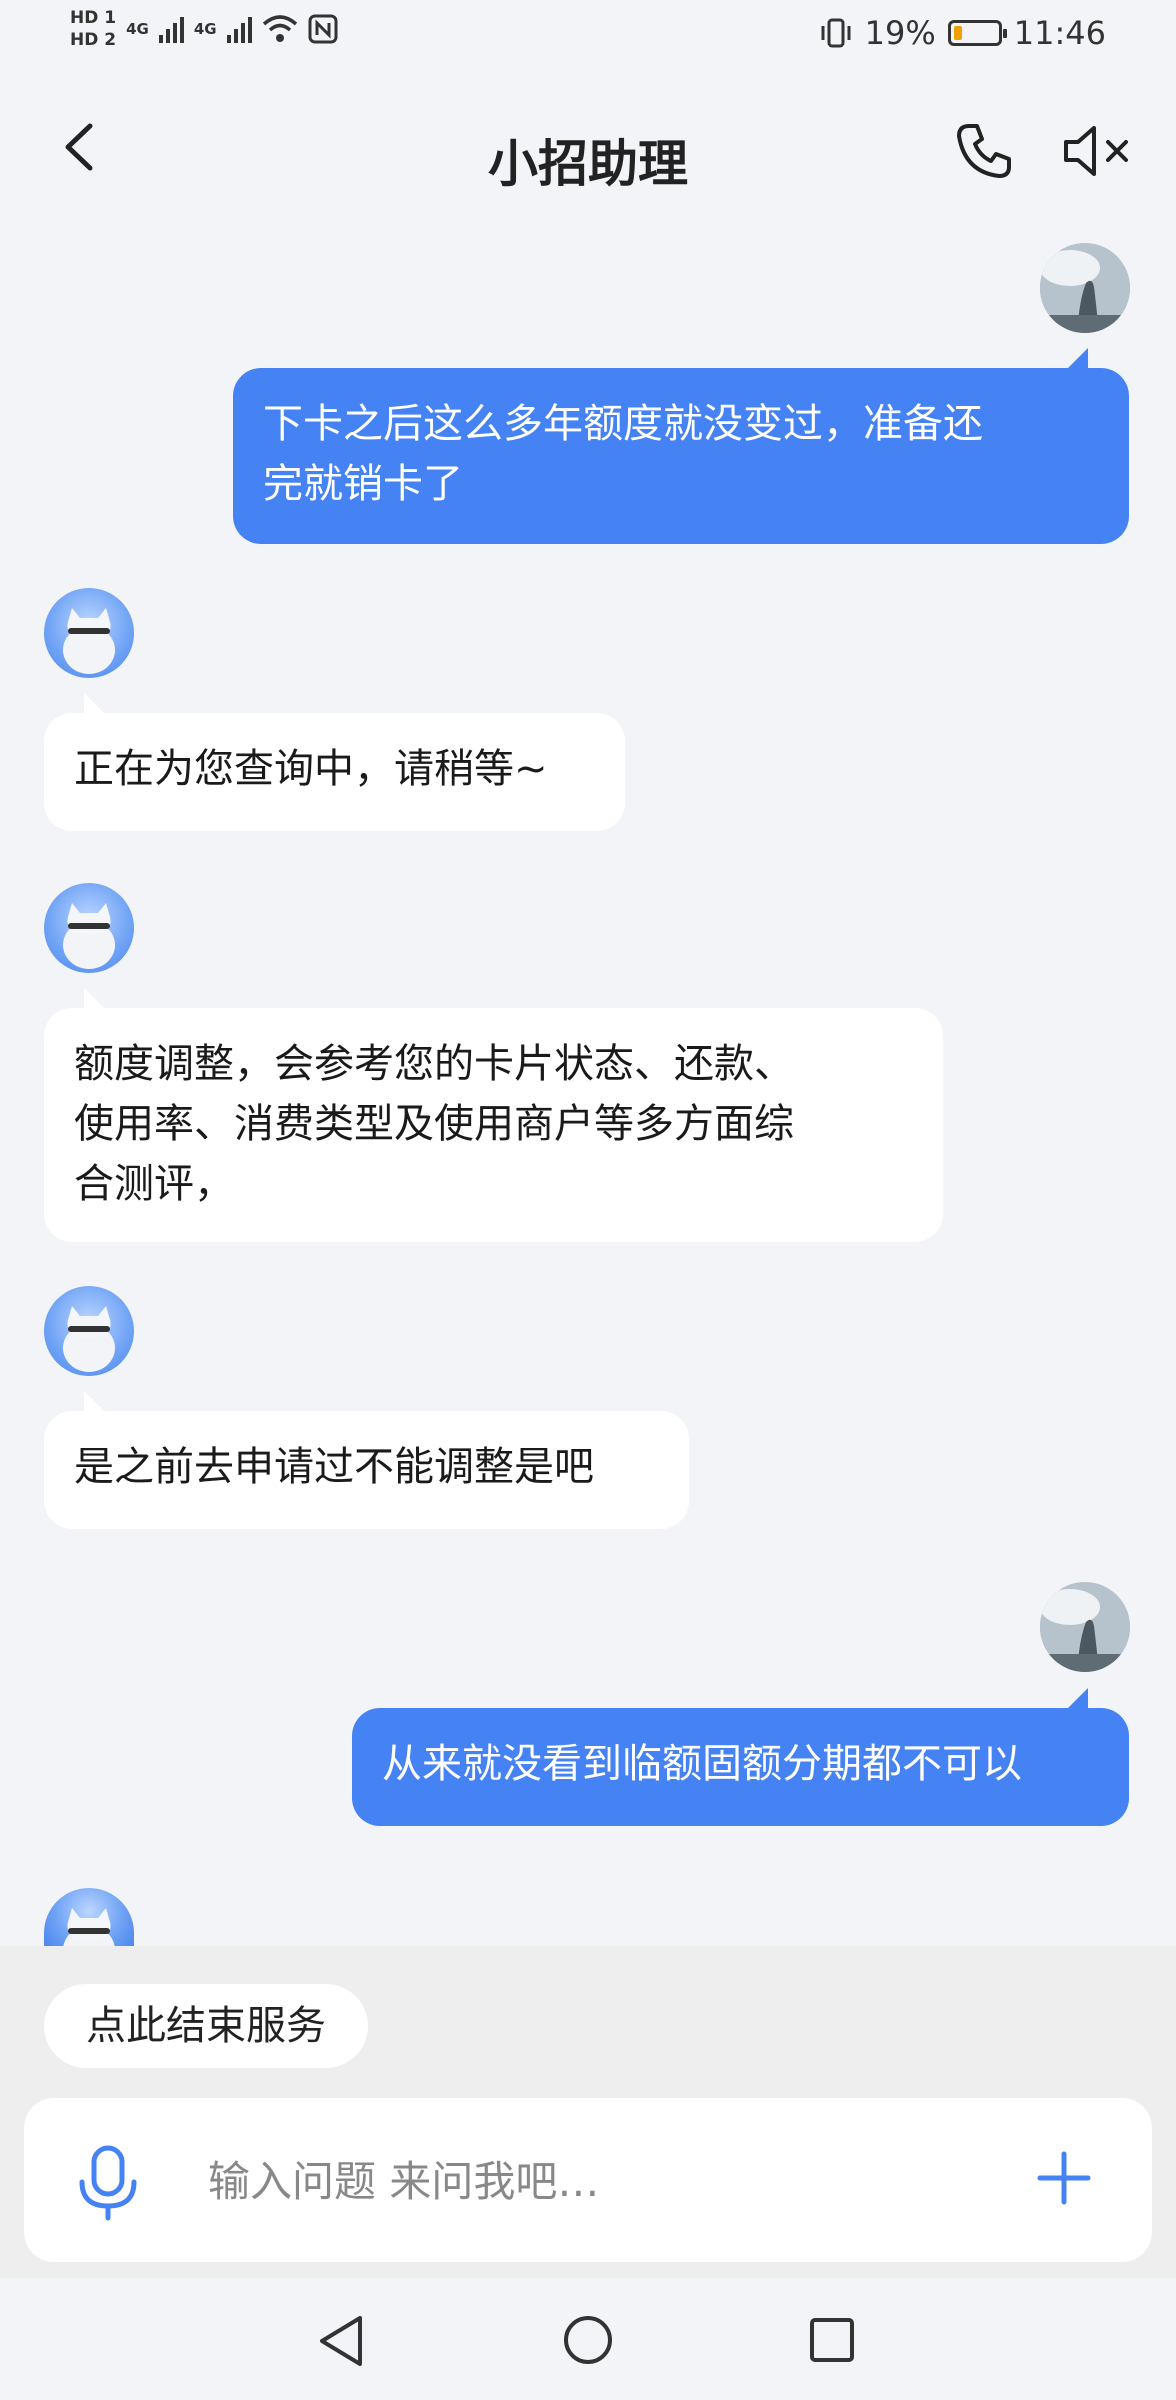  Describe the element at coordinates (363, 484) in the screenshot. I see `message-line: 完就销卡了` at that location.